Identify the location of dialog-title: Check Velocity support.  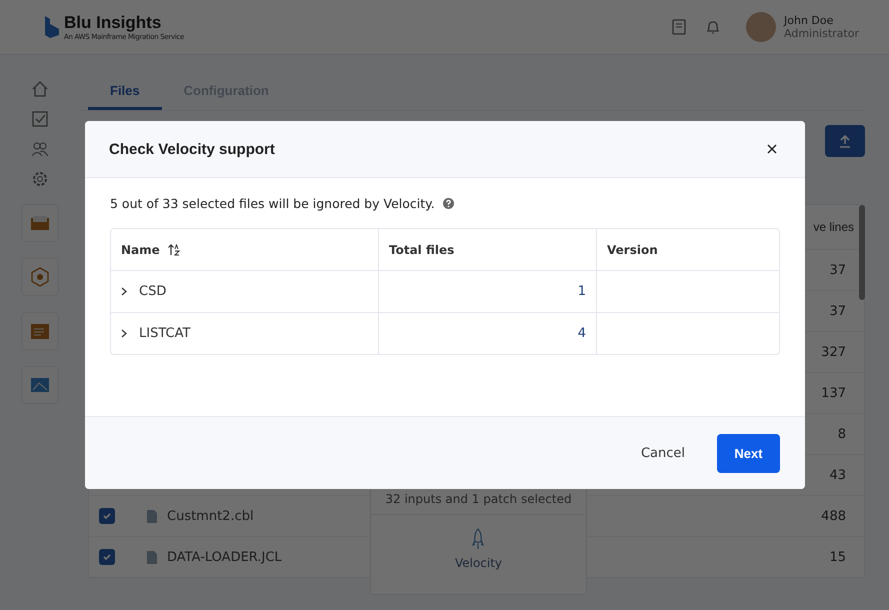
(192, 149).